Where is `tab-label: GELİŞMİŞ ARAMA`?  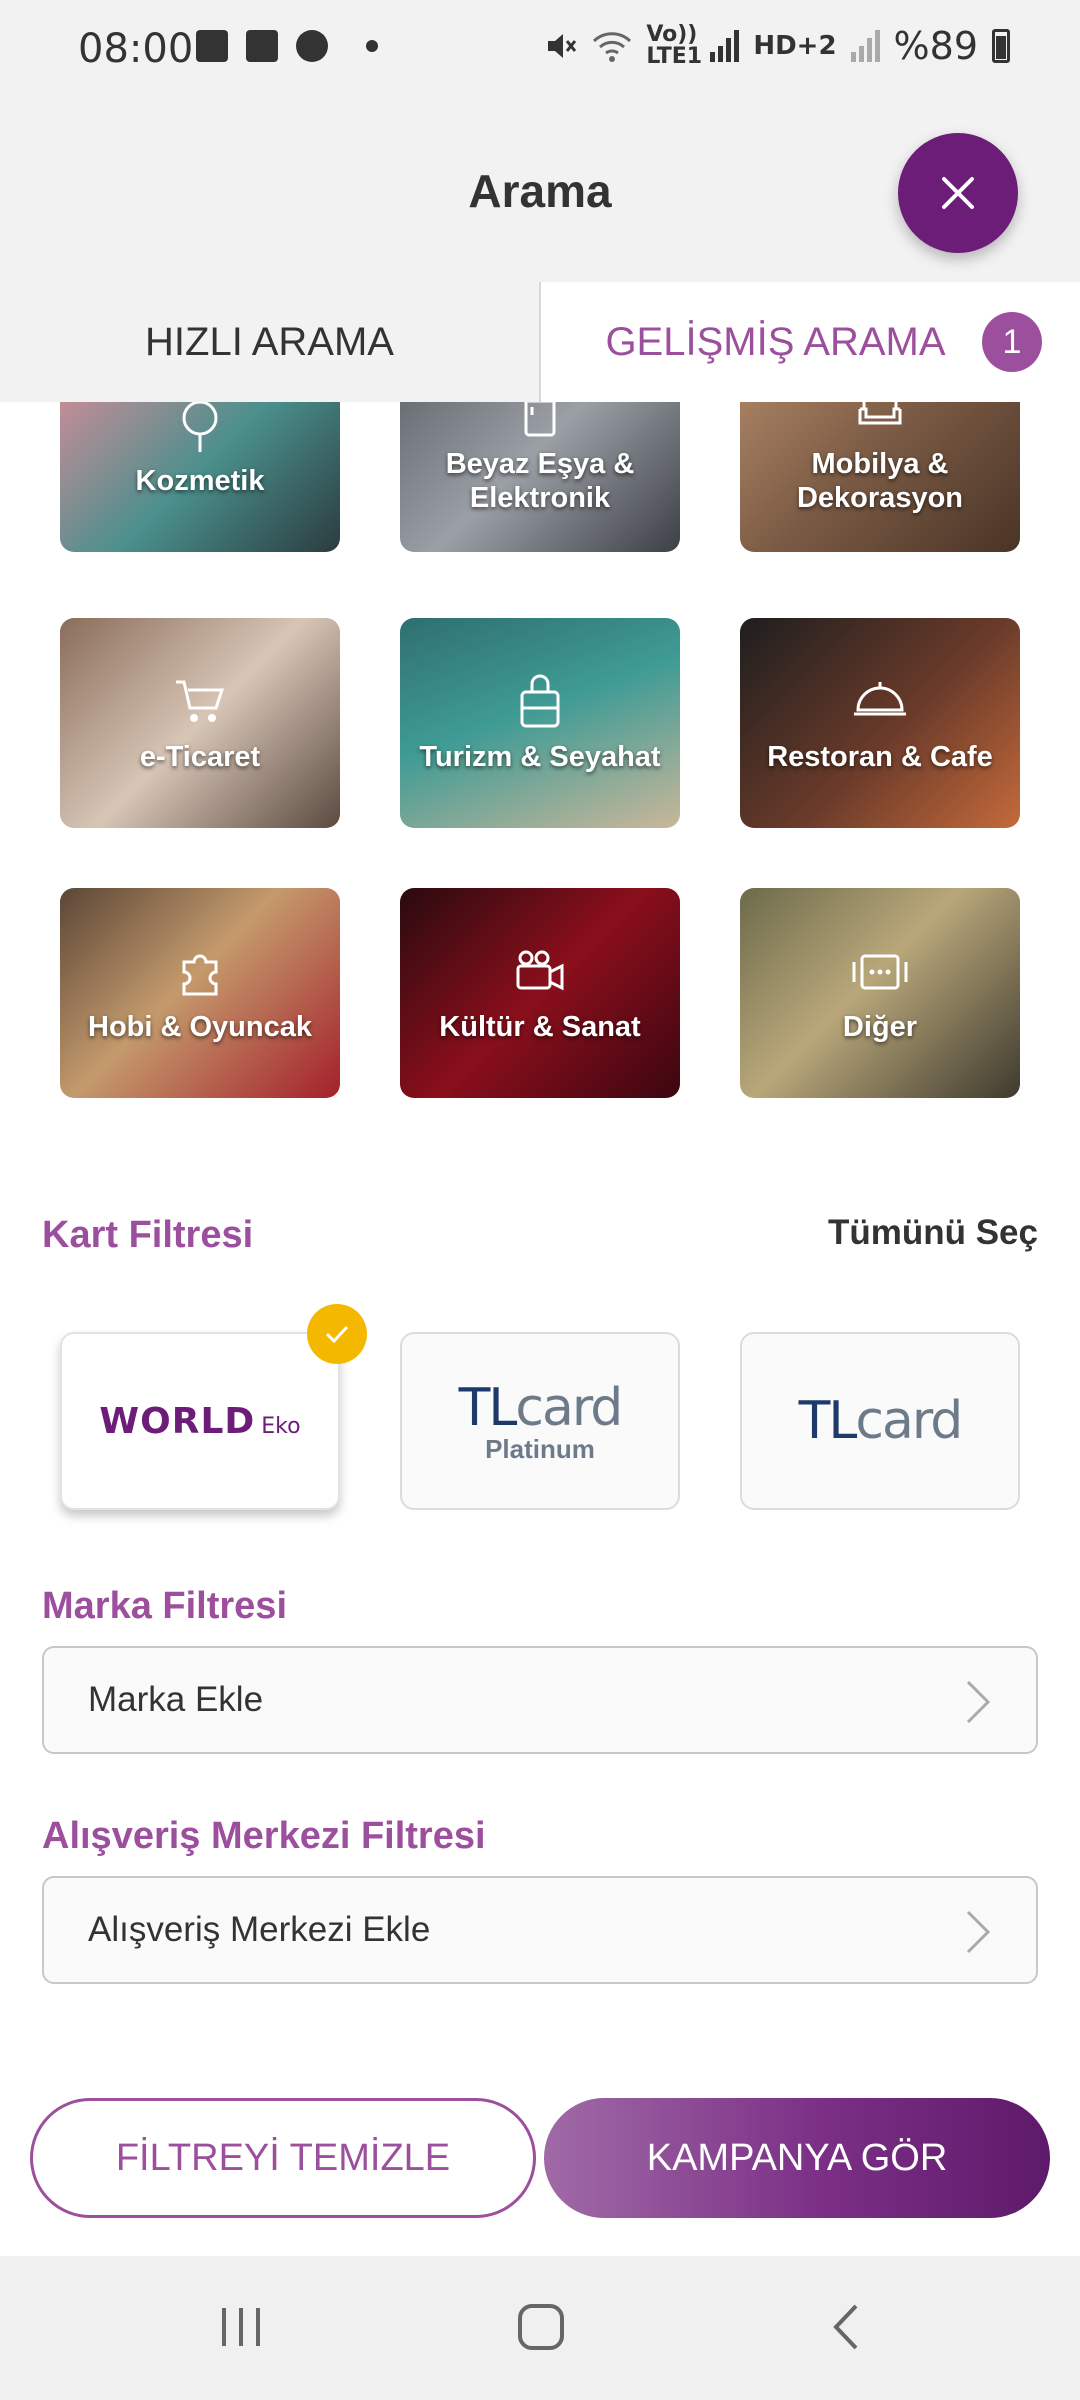
tab-label: GELİŞMİŞ ARAMA is located at coordinates (775, 341).